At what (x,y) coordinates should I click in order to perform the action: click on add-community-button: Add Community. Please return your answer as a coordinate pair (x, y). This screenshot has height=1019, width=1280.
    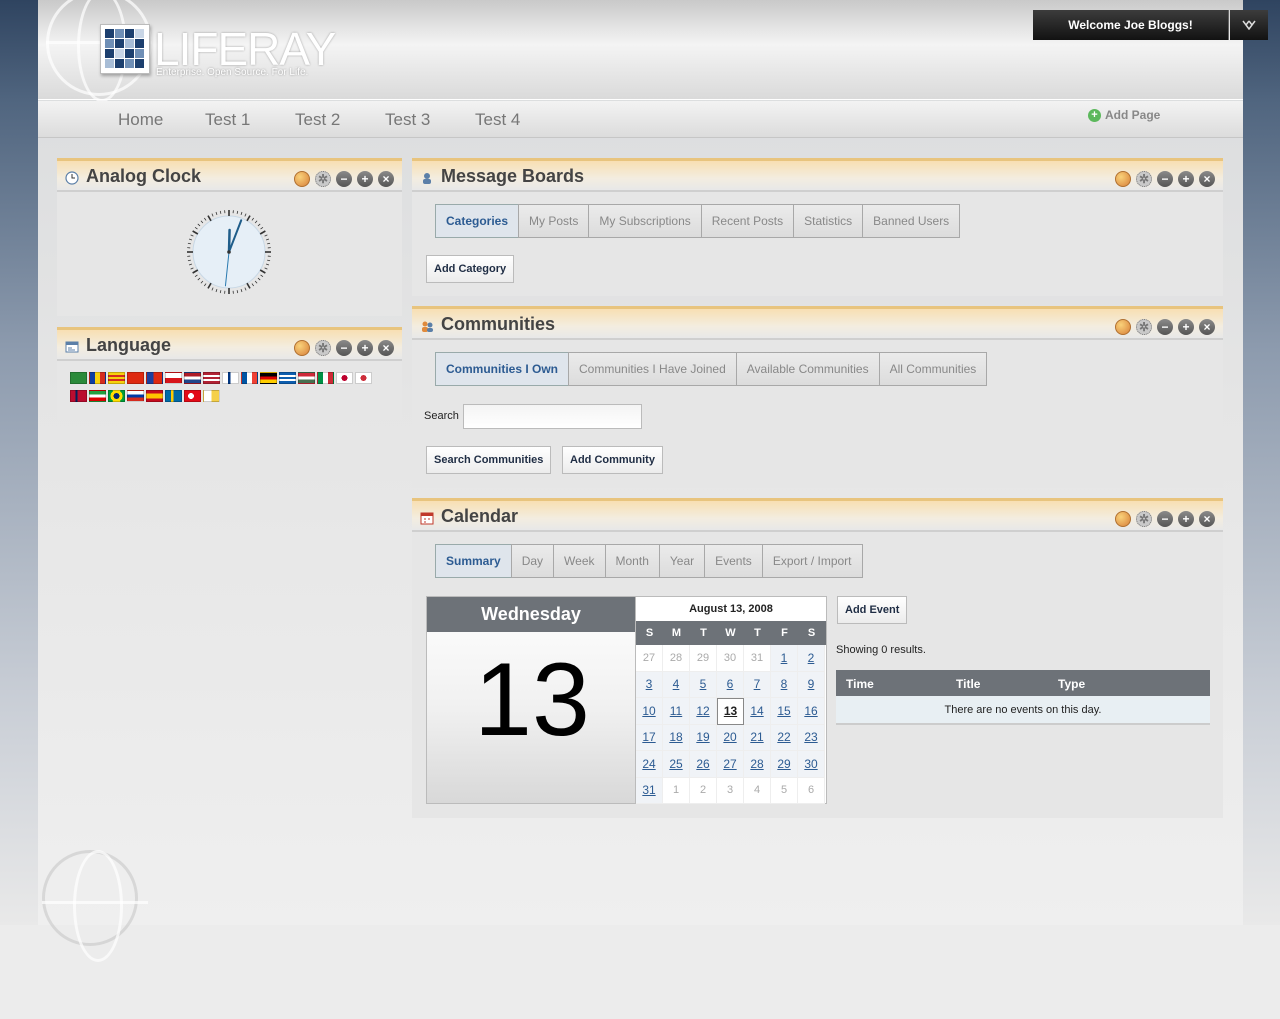
    Looking at the image, I should click on (612, 460).